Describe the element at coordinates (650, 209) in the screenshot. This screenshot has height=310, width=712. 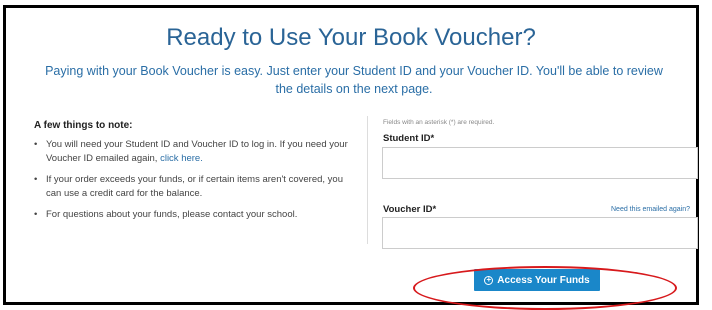
I see `voucher-email-again-link: Need this emailed again?` at that location.